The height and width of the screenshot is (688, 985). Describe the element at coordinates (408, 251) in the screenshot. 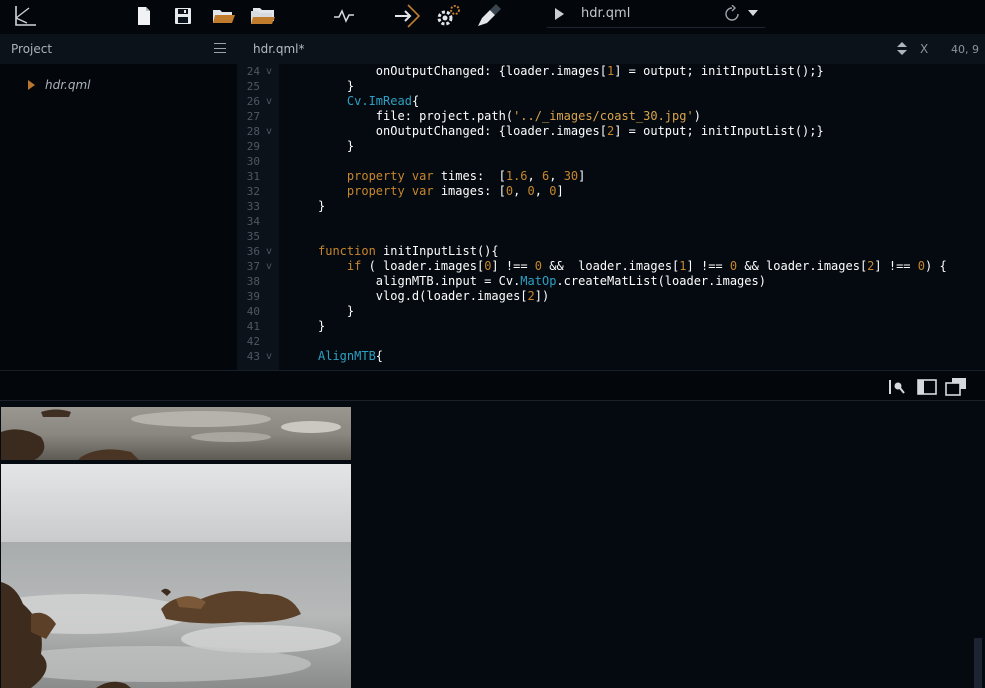

I see `code-text: function initInputList(){` at that location.